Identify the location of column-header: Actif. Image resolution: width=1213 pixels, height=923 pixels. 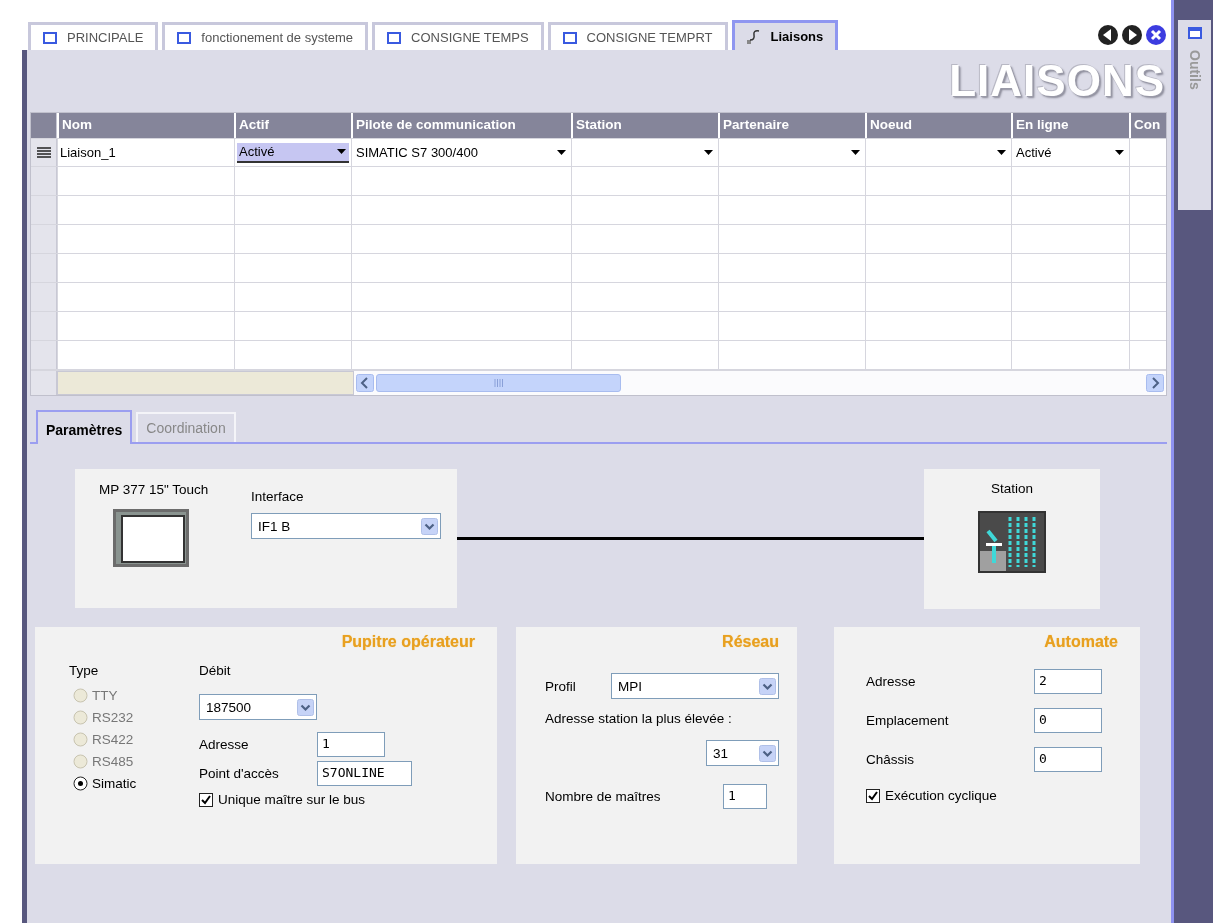
(292, 125).